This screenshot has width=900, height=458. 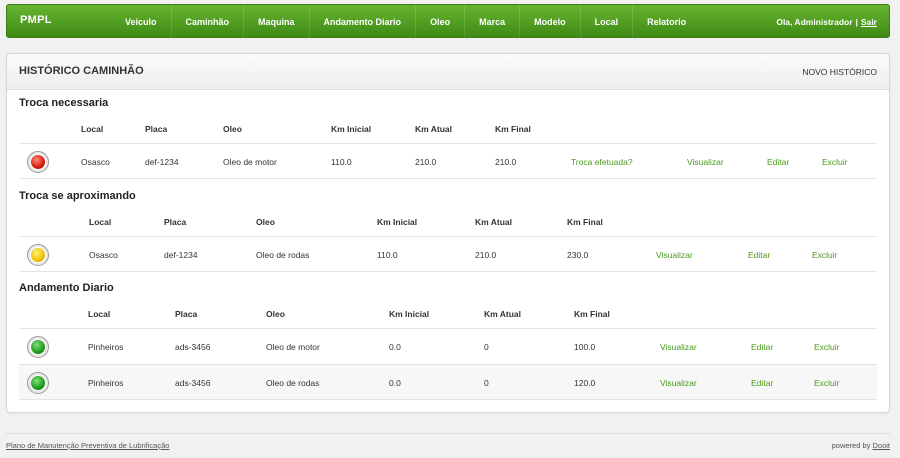 I want to click on footer-divider, so click(x=448, y=433).